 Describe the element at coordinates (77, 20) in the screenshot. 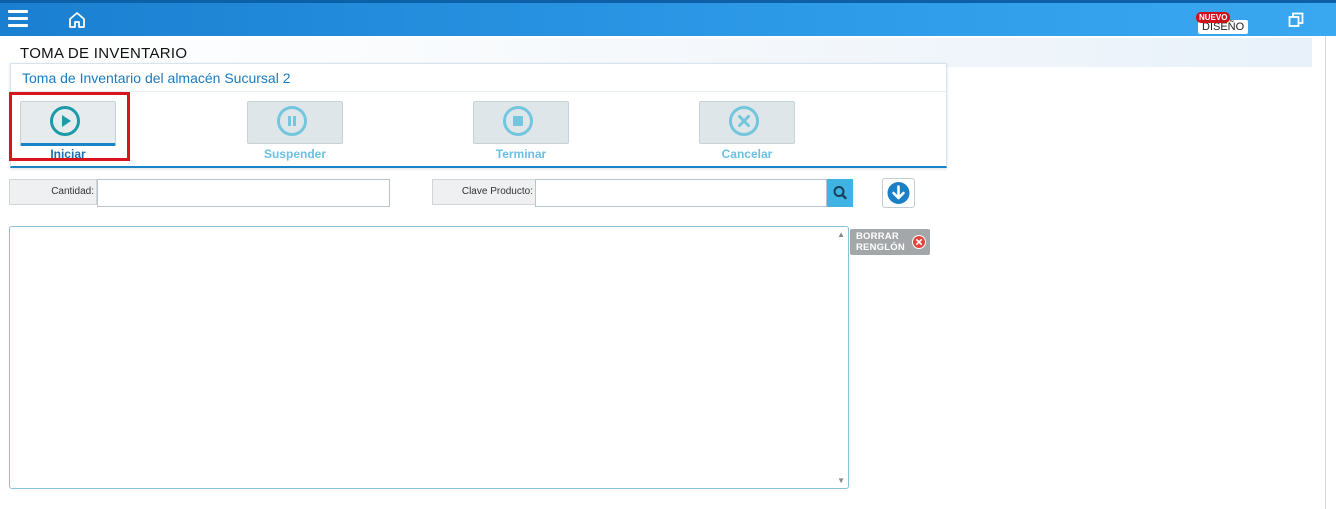

I see `home-icon` at that location.